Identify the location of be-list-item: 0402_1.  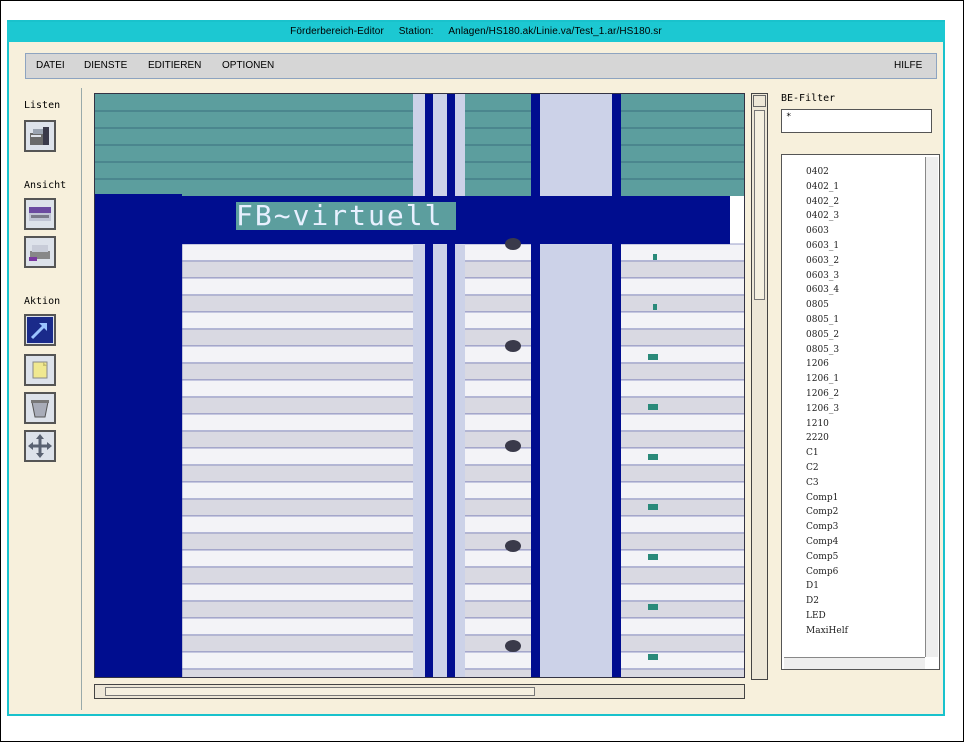
(822, 187).